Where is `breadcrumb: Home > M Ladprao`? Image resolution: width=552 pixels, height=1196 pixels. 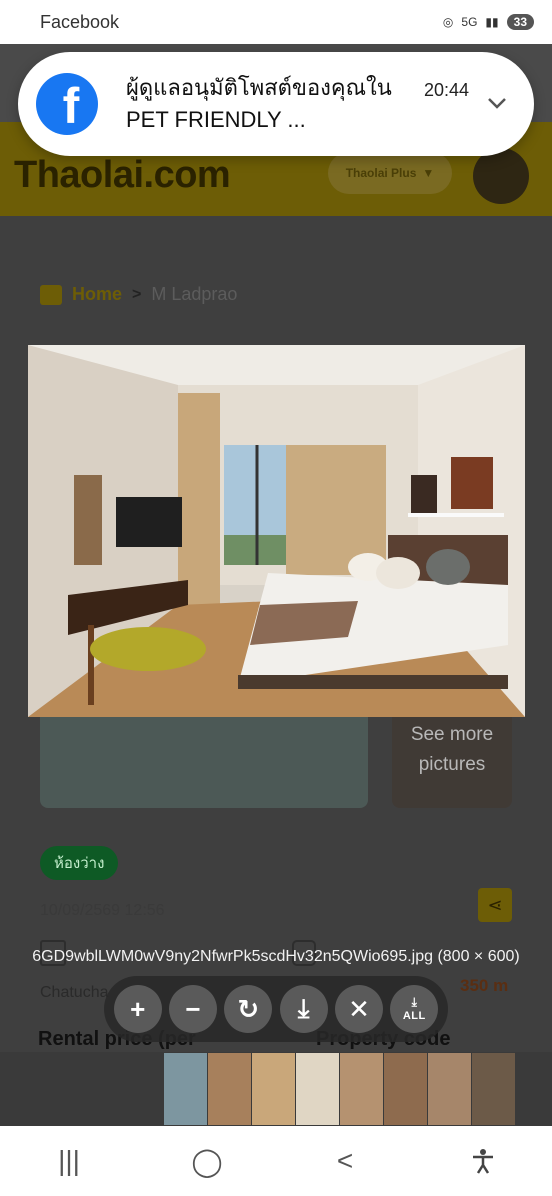
breadcrumb: Home > M Ladprao is located at coordinates (138, 294).